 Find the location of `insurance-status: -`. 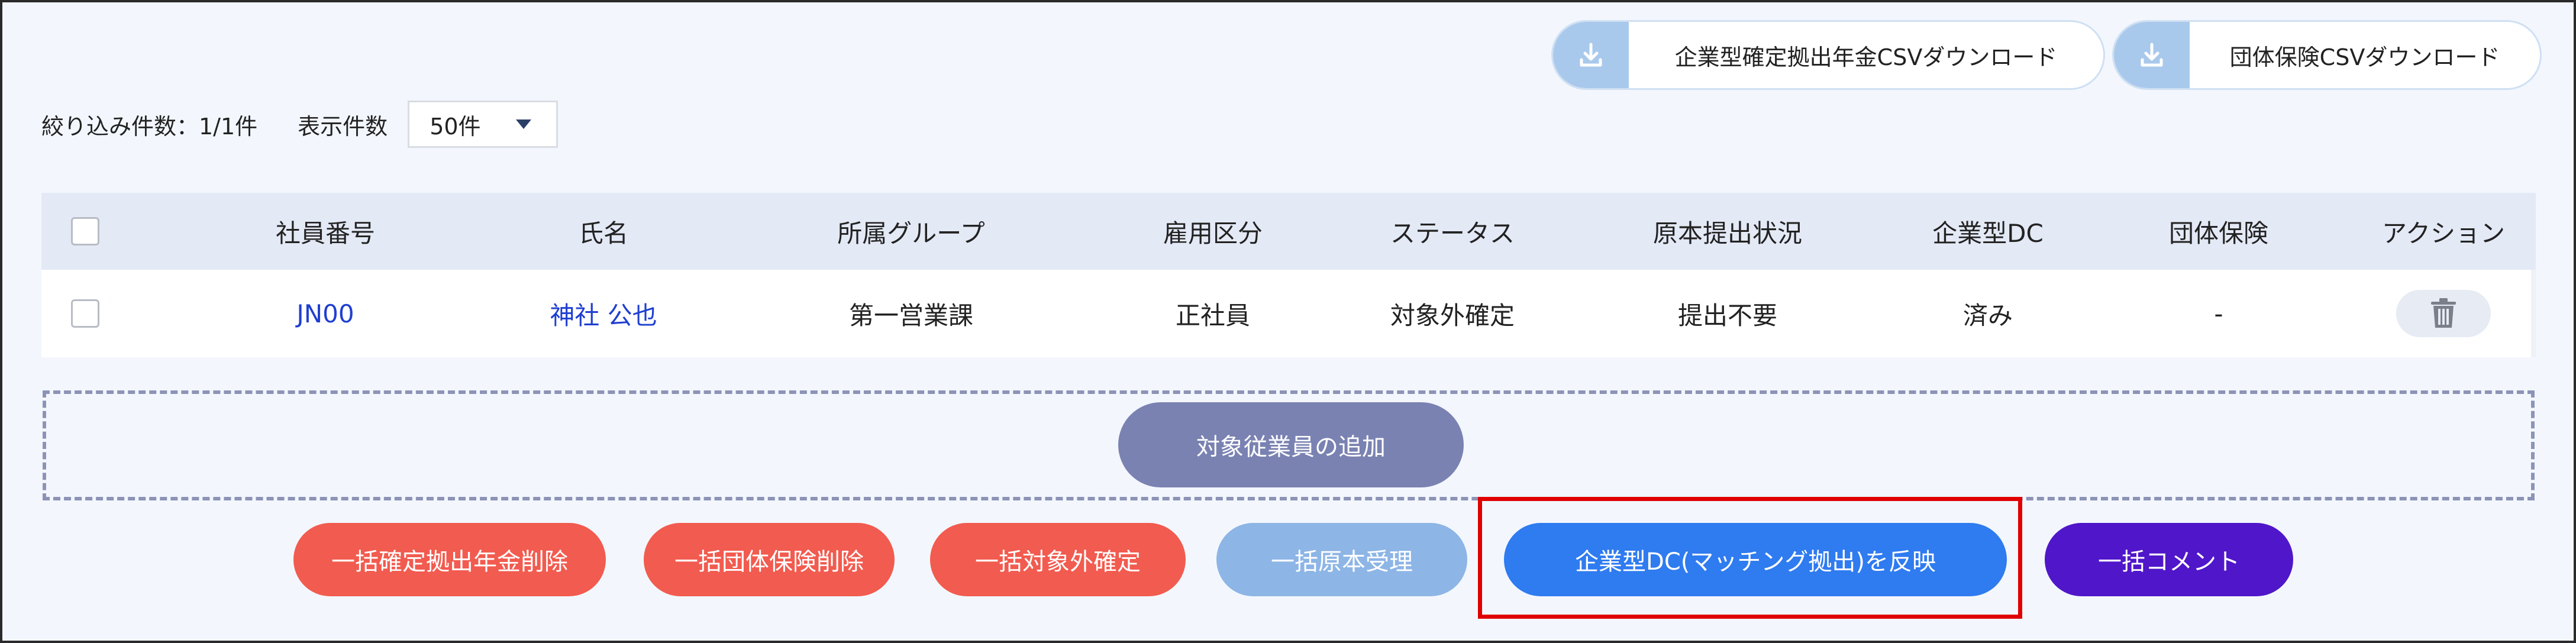

insurance-status: - is located at coordinates (2218, 314).